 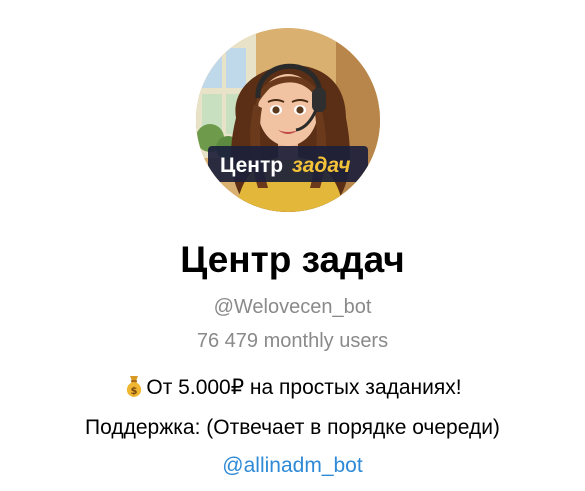 I want to click on monthly-users-count: 76 479 monthly users, so click(x=292, y=341).